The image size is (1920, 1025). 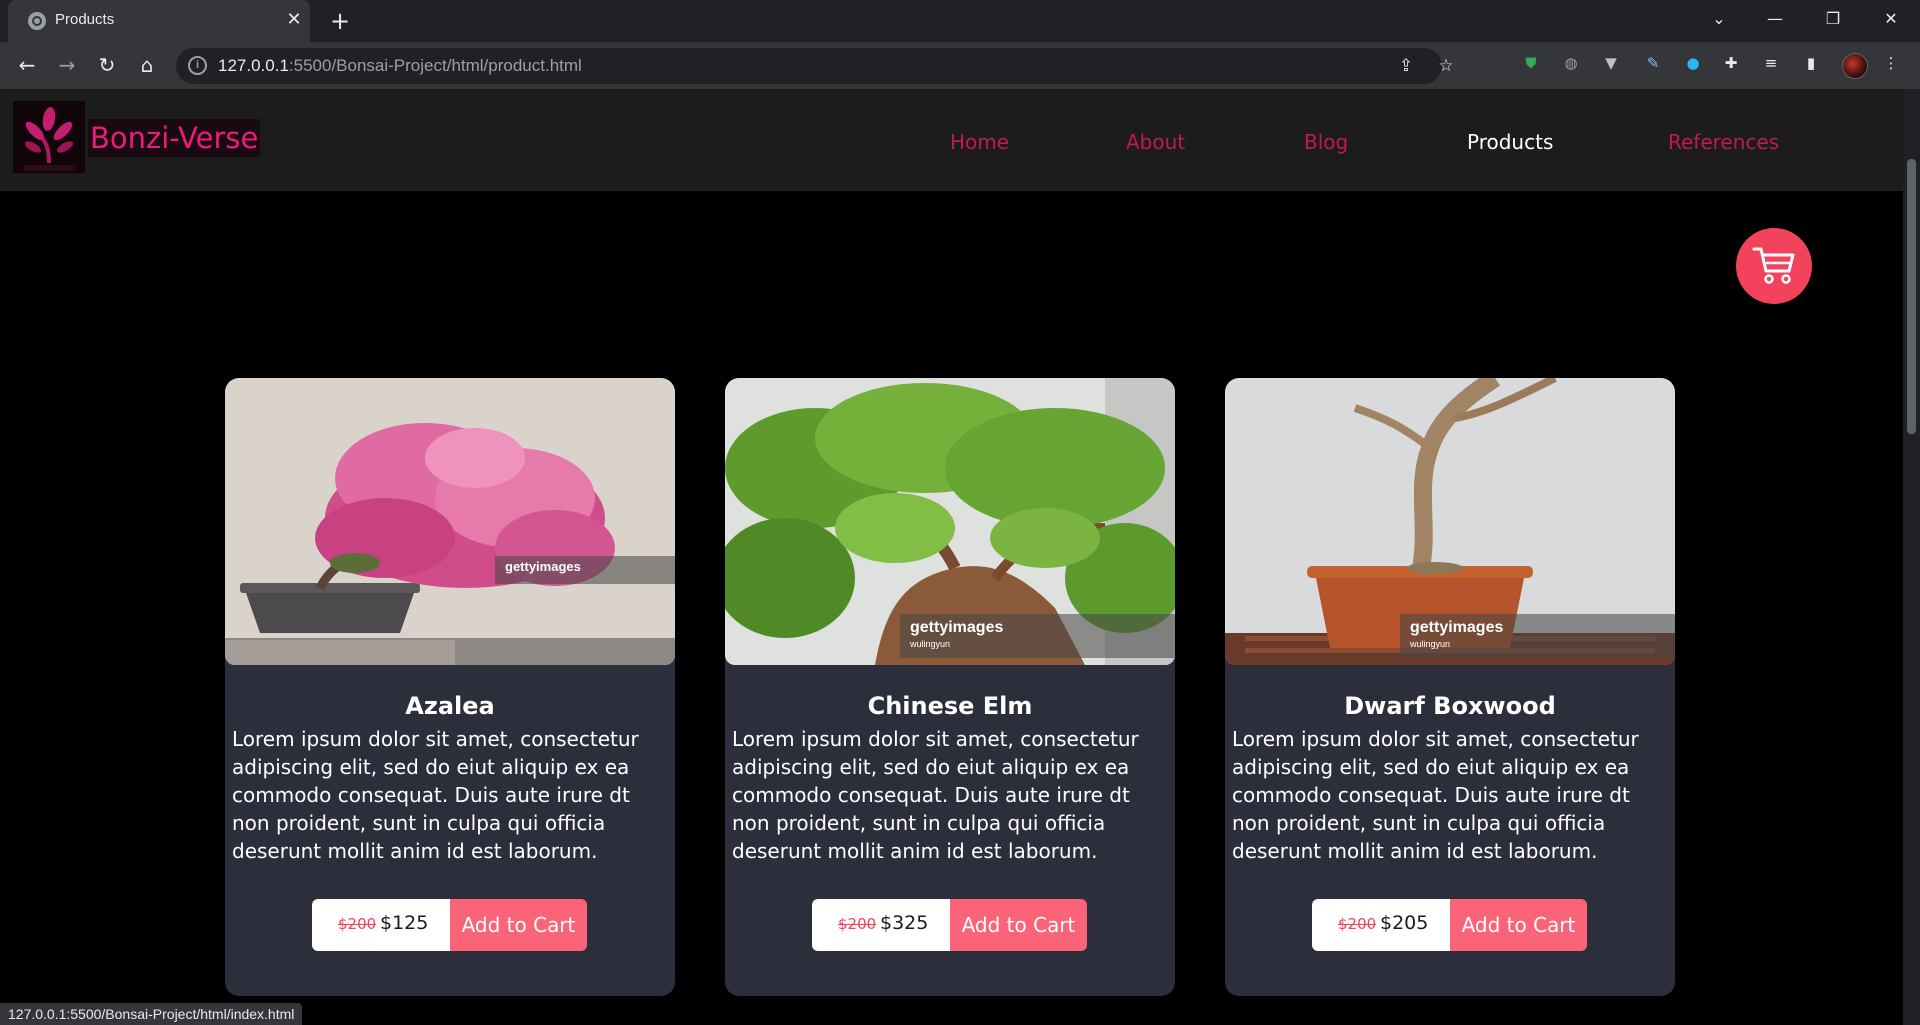 What do you see at coordinates (1406, 66) in the screenshot?
I see `share-icon: ⇪` at bounding box center [1406, 66].